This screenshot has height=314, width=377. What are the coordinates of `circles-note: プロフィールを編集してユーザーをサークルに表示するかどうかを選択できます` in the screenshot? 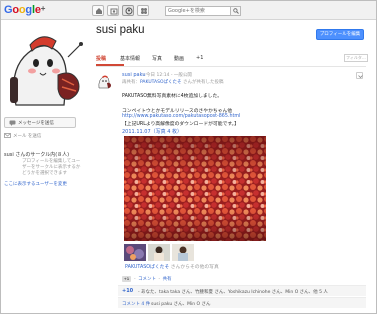 It's located at (51, 167).